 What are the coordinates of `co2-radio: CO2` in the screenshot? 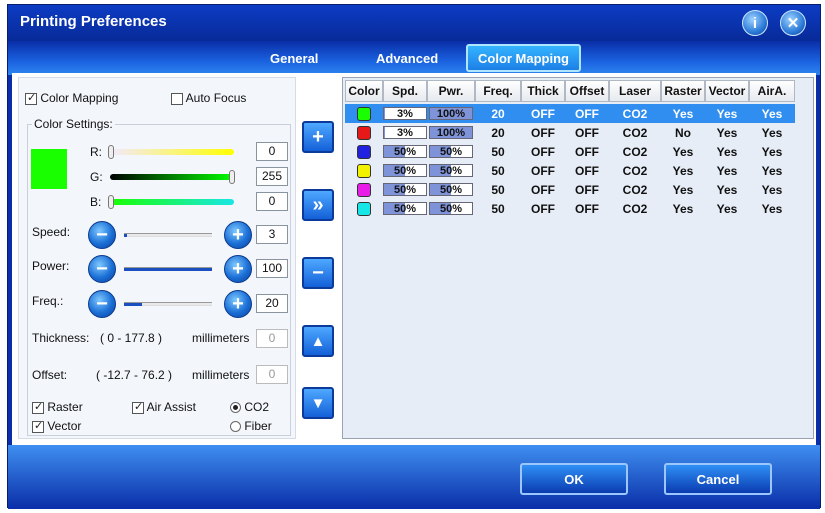 It's located at (249, 407).